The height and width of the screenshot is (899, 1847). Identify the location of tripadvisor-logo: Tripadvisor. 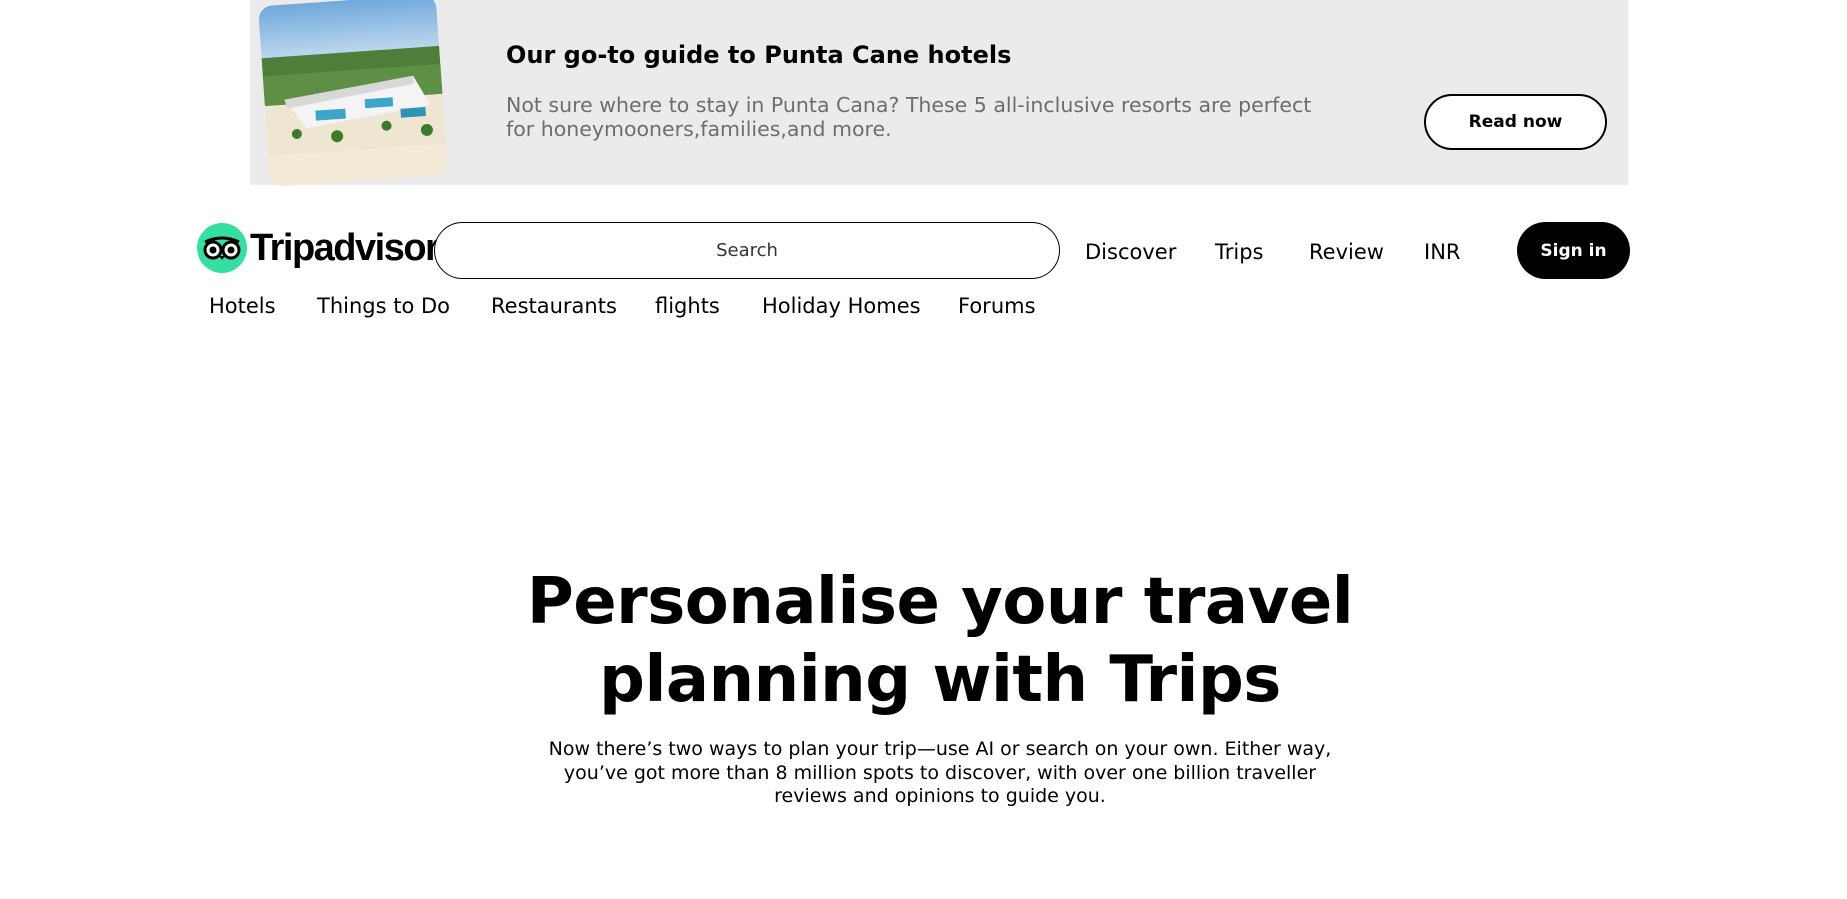
(318, 248).